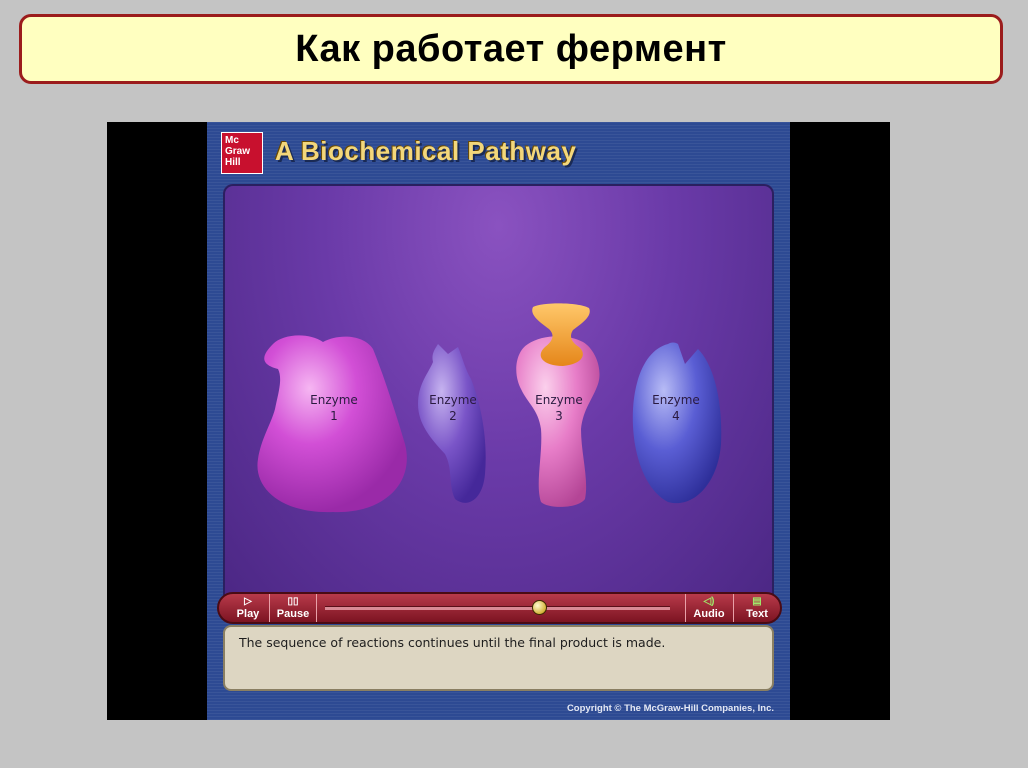 The width and height of the screenshot is (1028, 768). Describe the element at coordinates (453, 416) in the screenshot. I see `enzyme-2-number: 2` at that location.